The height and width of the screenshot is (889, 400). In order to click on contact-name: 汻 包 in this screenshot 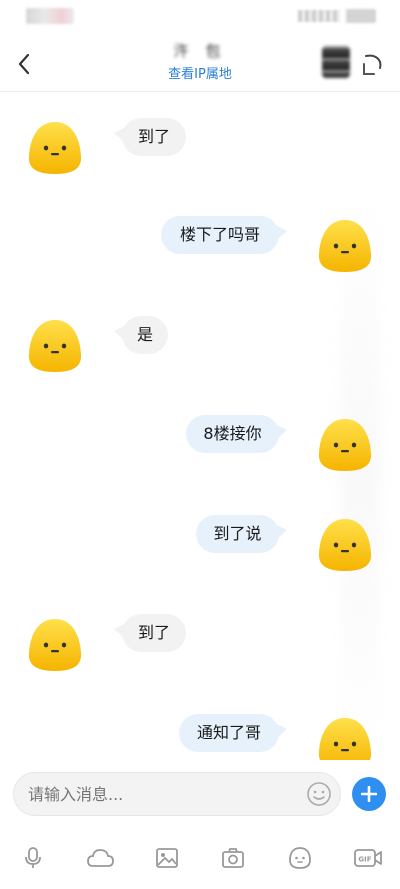, I will do `click(200, 51)`.